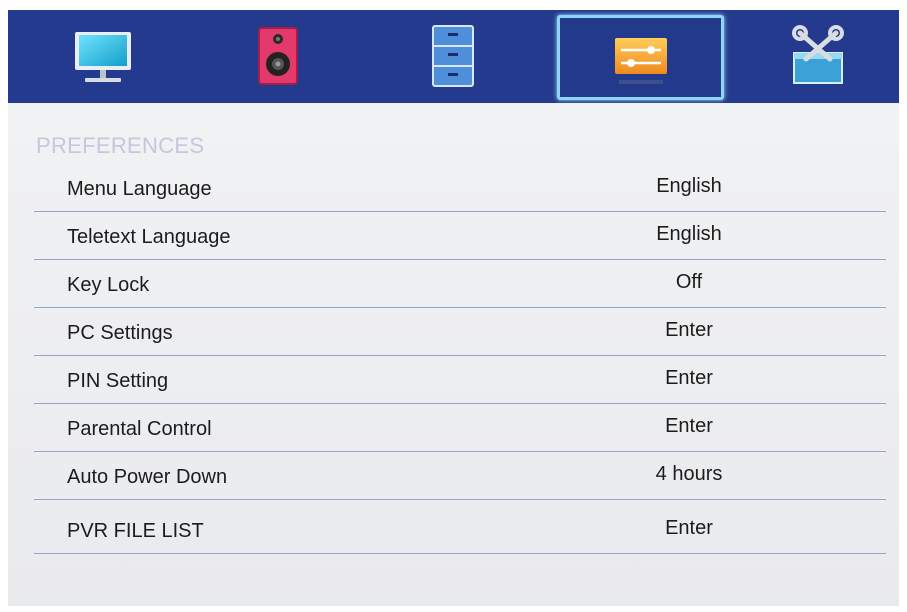 This screenshot has height=612, width=907. I want to click on tools-icon, so click(818, 54).